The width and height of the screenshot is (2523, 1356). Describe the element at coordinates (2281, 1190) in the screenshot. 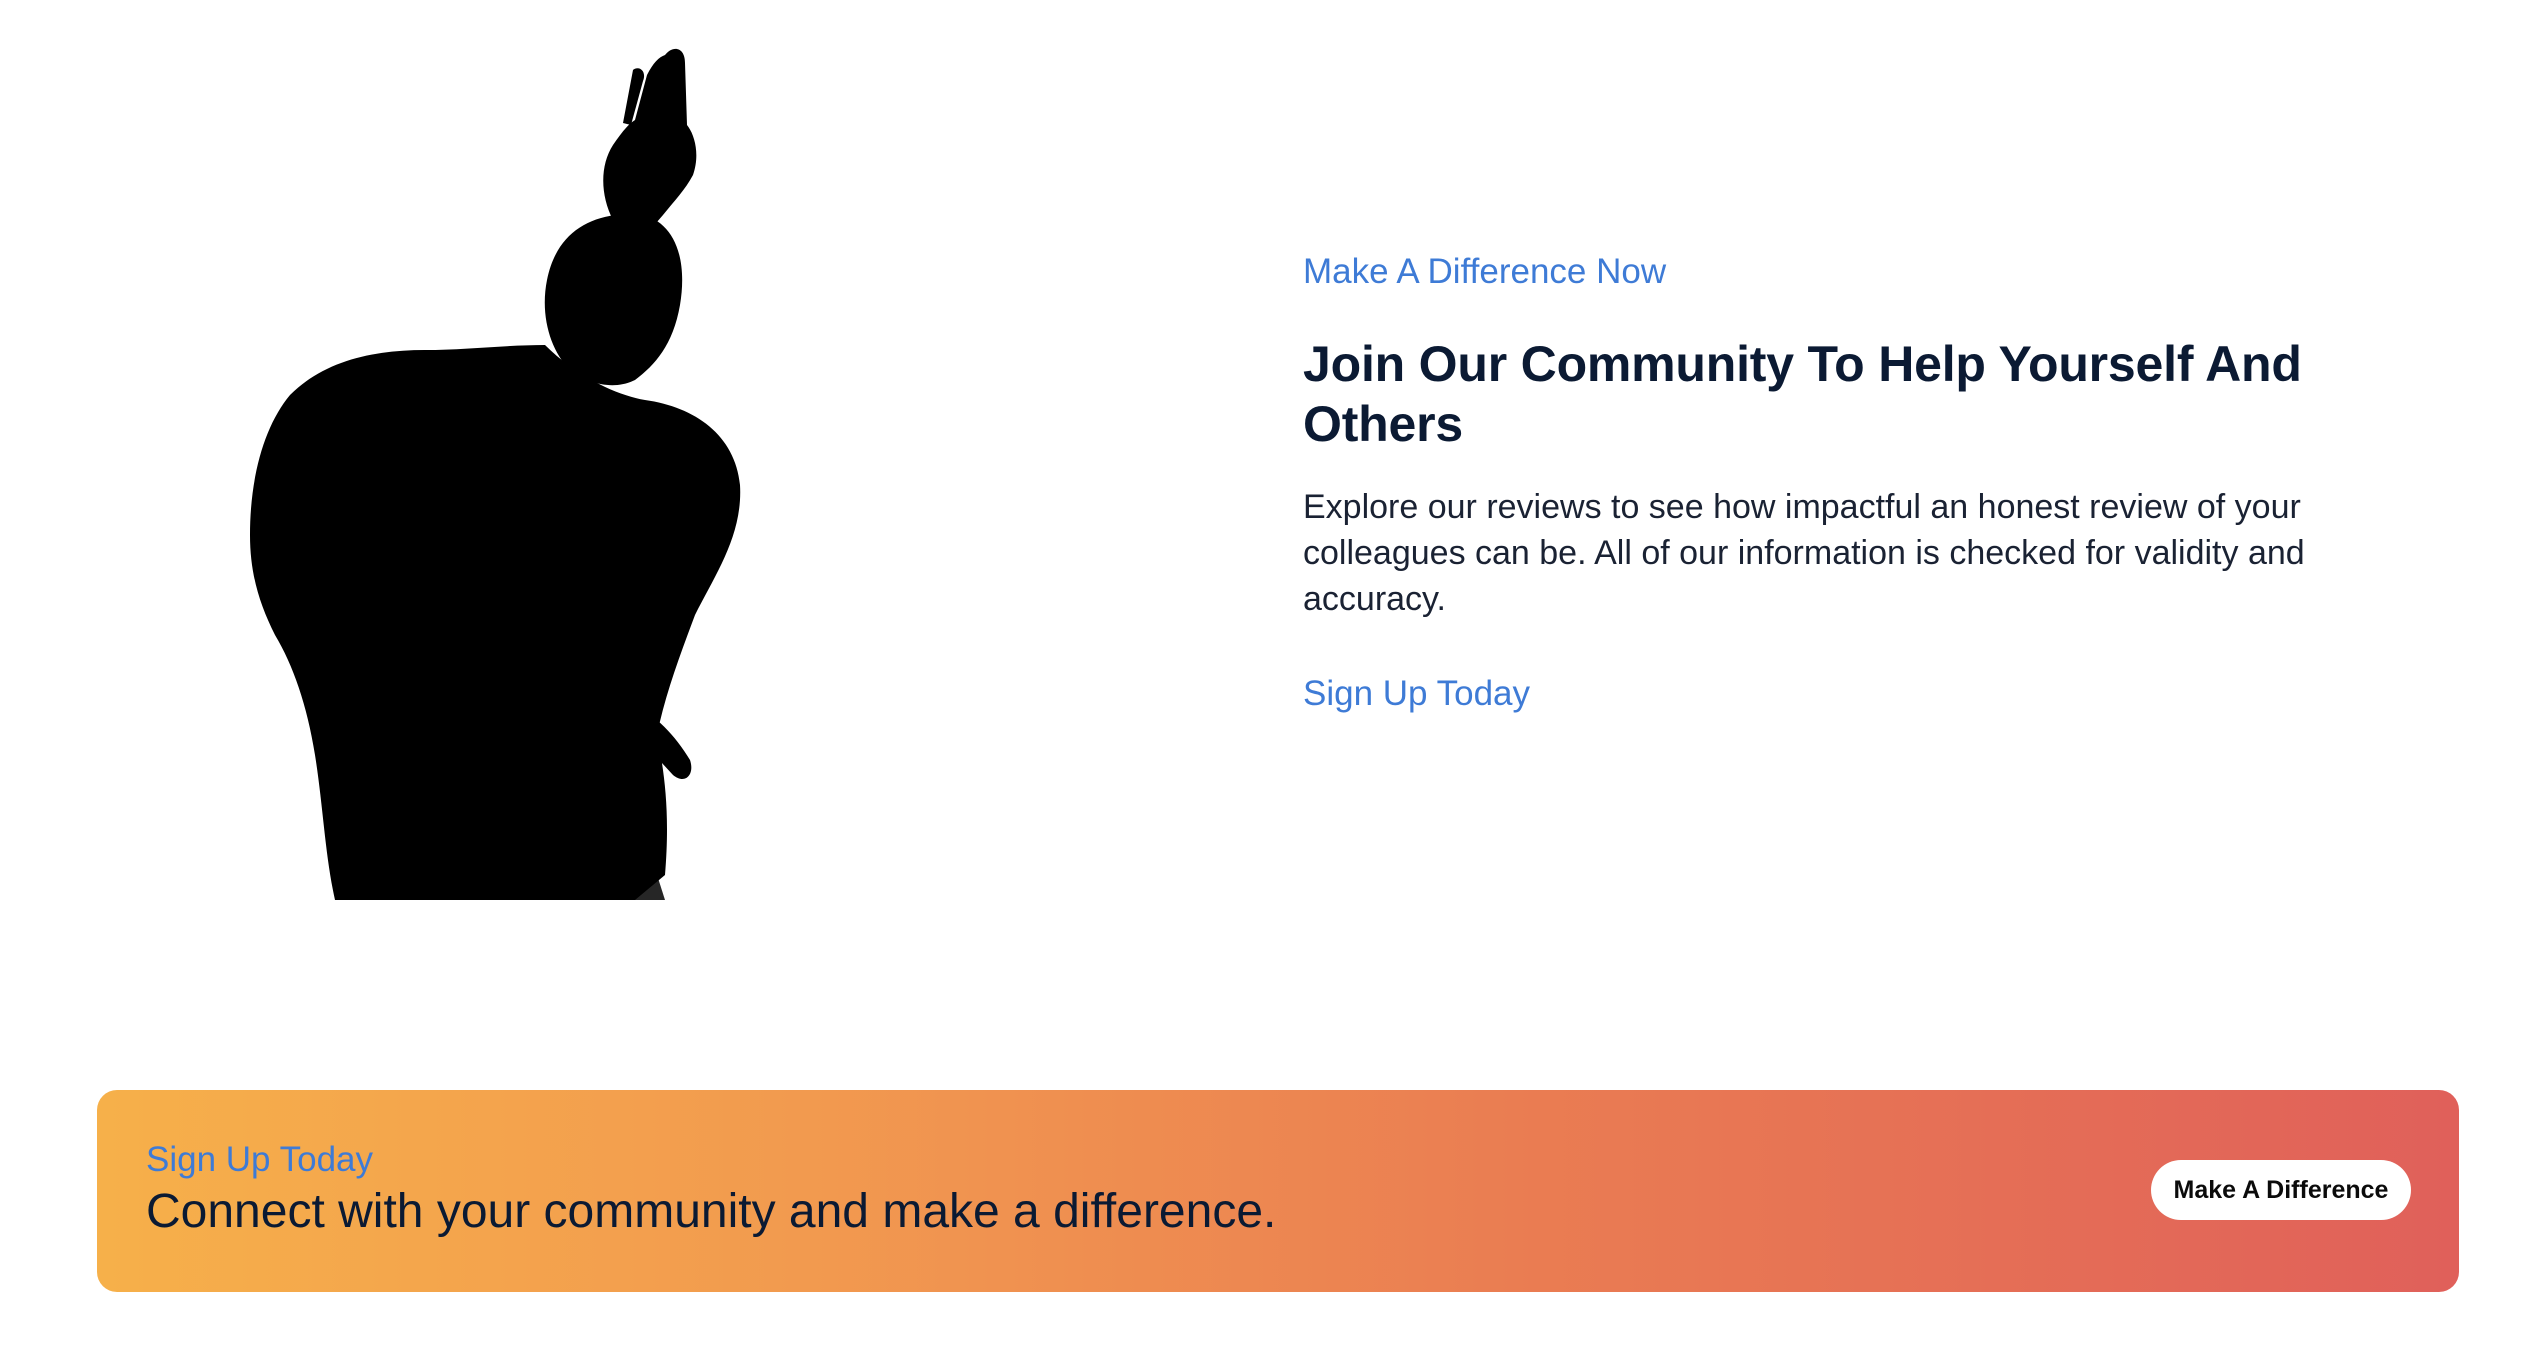

I see `make-a-difference-button: Make A Difference` at that location.